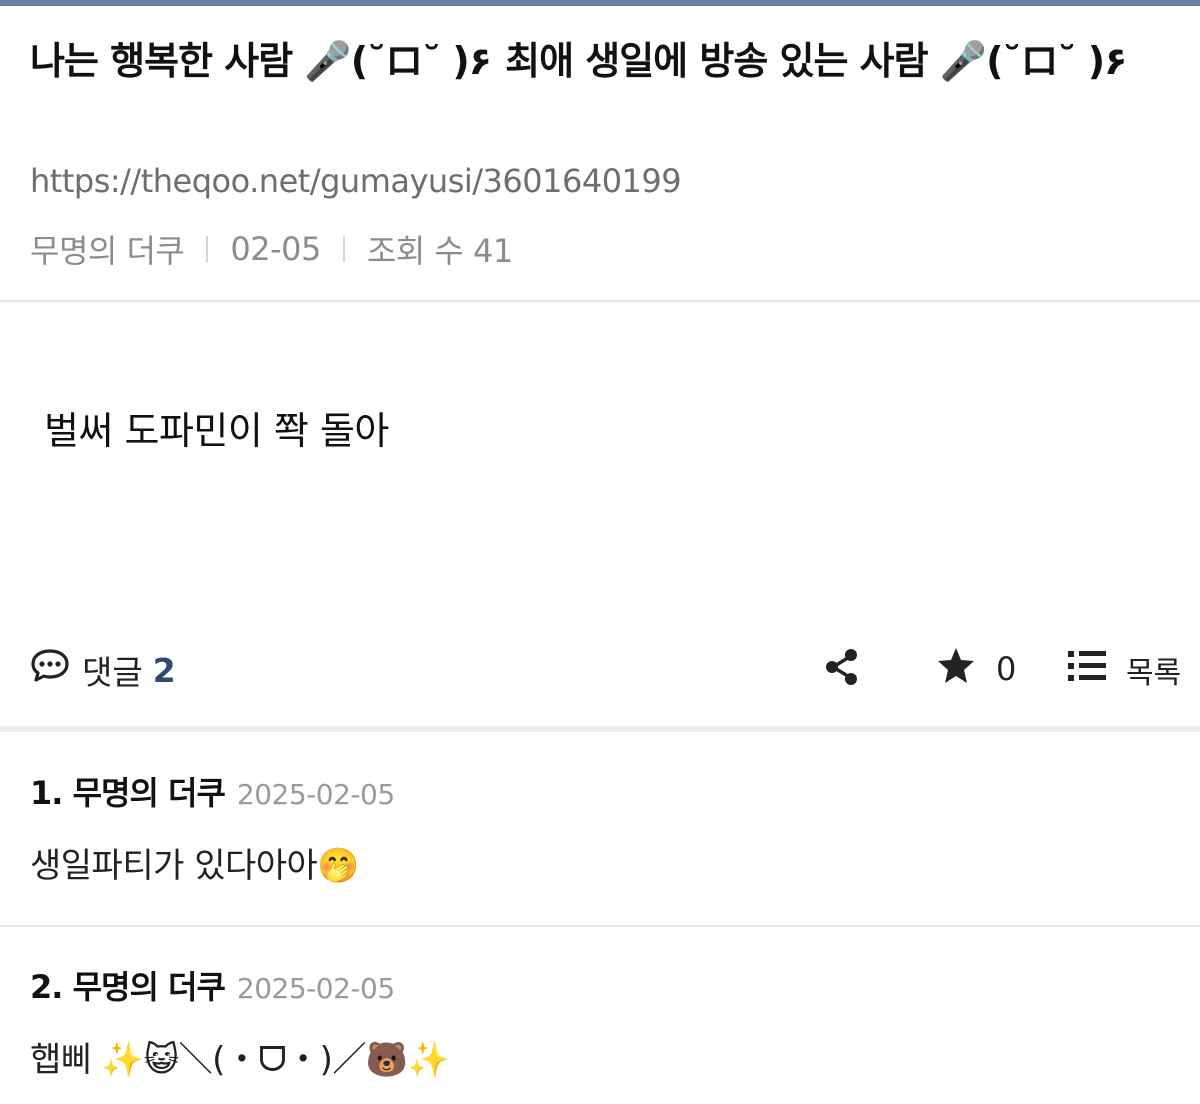  I want to click on post-date: 02-05, so click(275, 249).